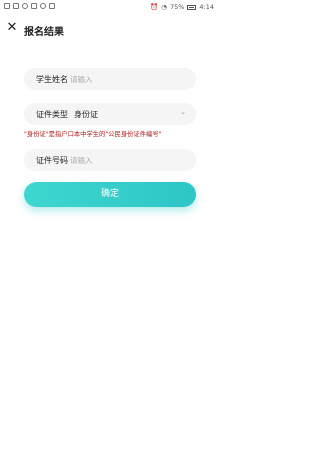  I want to click on nav-bar: ✕ 报名结果, so click(109, 30).